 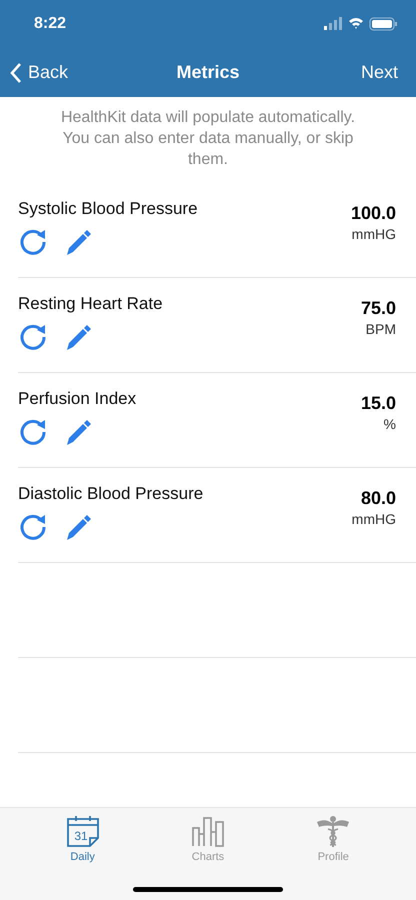 I want to click on metric-name: Diastolic Blood Pressure, so click(x=111, y=494).